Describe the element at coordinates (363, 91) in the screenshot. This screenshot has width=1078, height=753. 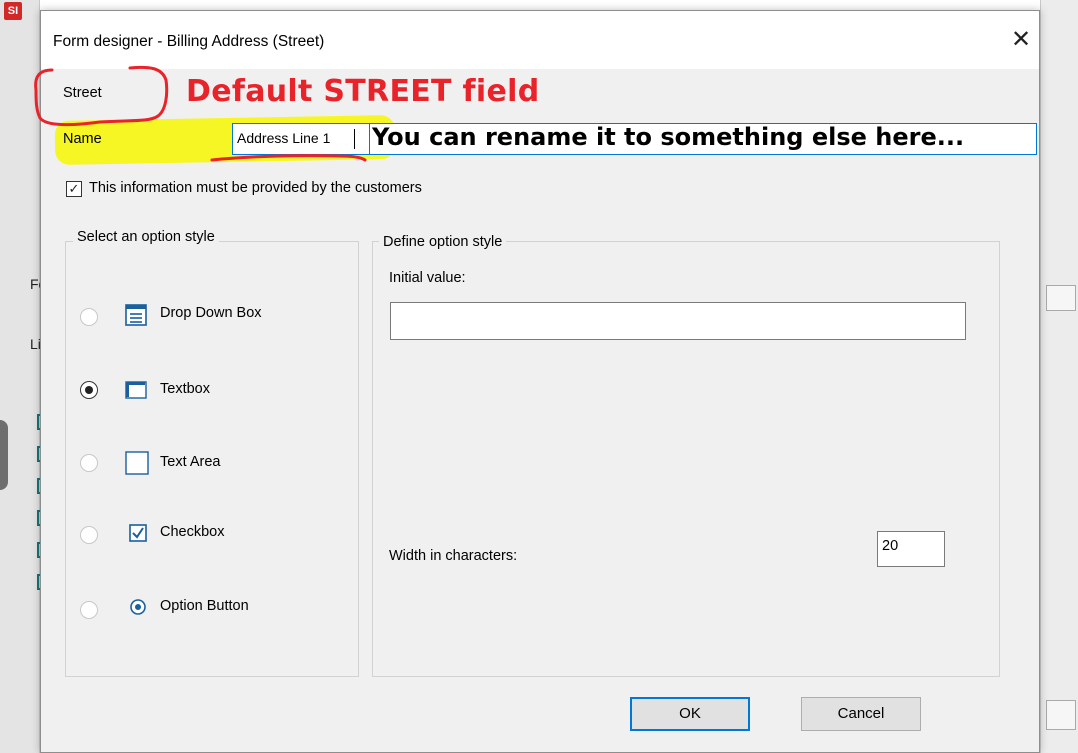
I see `annotation-red-title: Default STREET field` at that location.